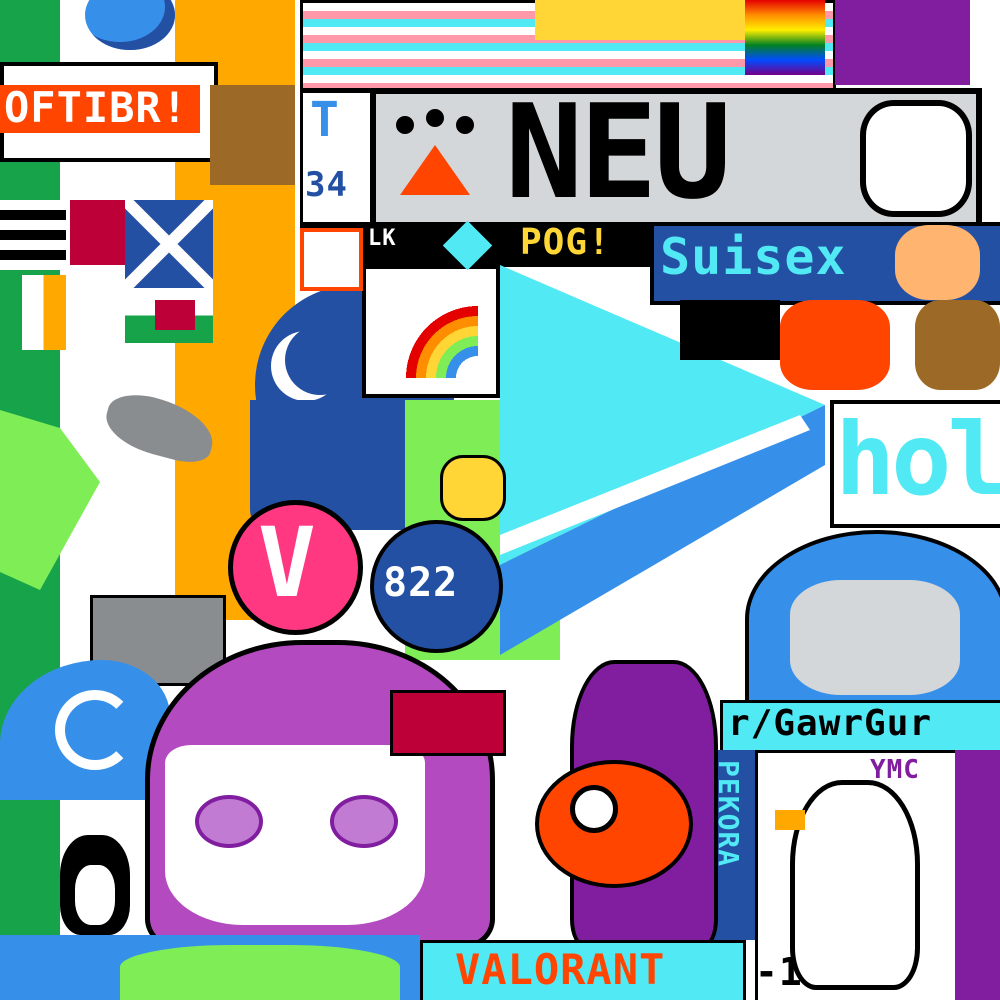 This screenshot has width=1000, height=1000. What do you see at coordinates (875, 637) in the screenshot?
I see `gura-face-icon` at bounding box center [875, 637].